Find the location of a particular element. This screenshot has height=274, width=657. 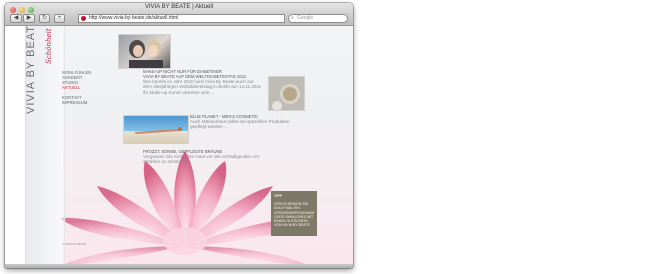

add-bookmark-button: + is located at coordinates (59, 18).